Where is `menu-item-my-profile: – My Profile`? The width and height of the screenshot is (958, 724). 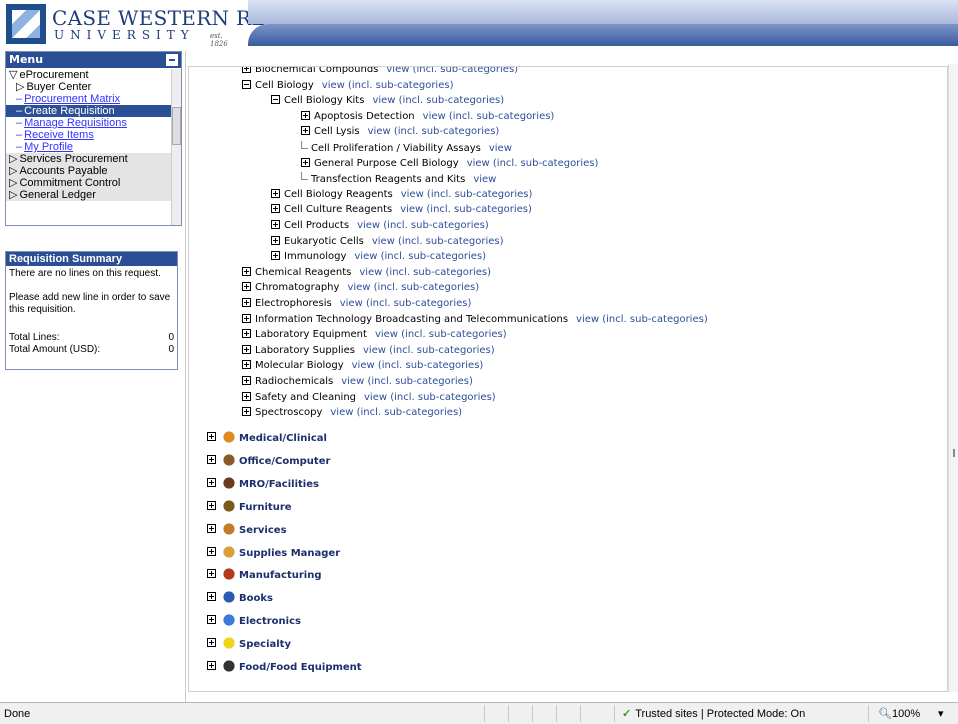
menu-item-my-profile: – My Profile is located at coordinates (89, 147).